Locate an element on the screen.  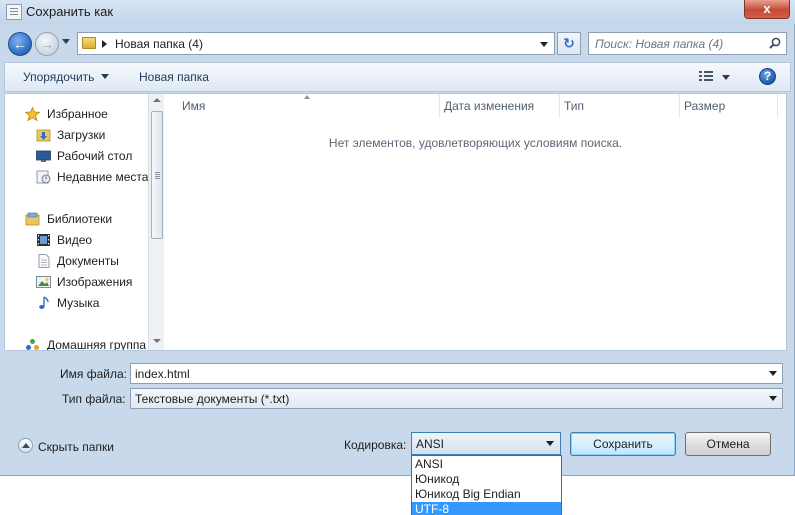
nav-label: Недавние места is located at coordinates (102, 177).